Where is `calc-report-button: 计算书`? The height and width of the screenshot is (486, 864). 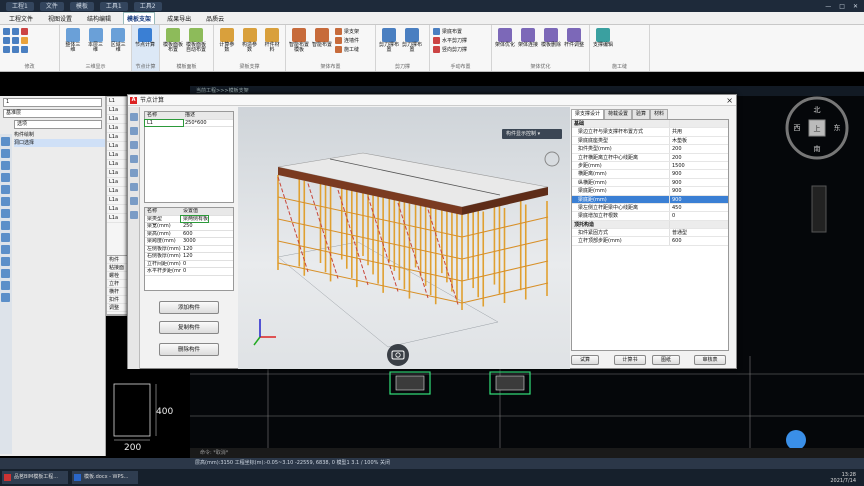 calc-report-button: 计算书 is located at coordinates (630, 360).